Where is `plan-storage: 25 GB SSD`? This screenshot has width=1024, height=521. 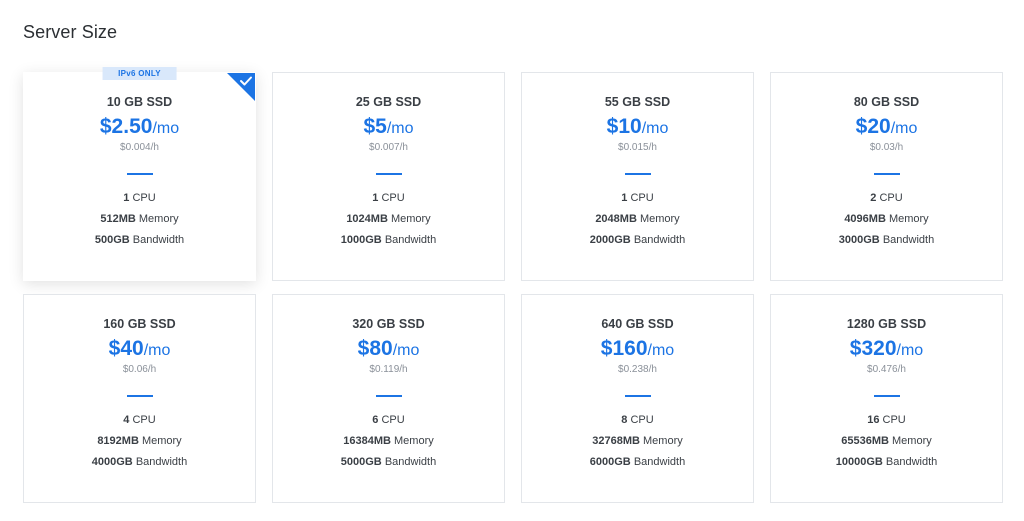
plan-storage: 25 GB SSD is located at coordinates (388, 102).